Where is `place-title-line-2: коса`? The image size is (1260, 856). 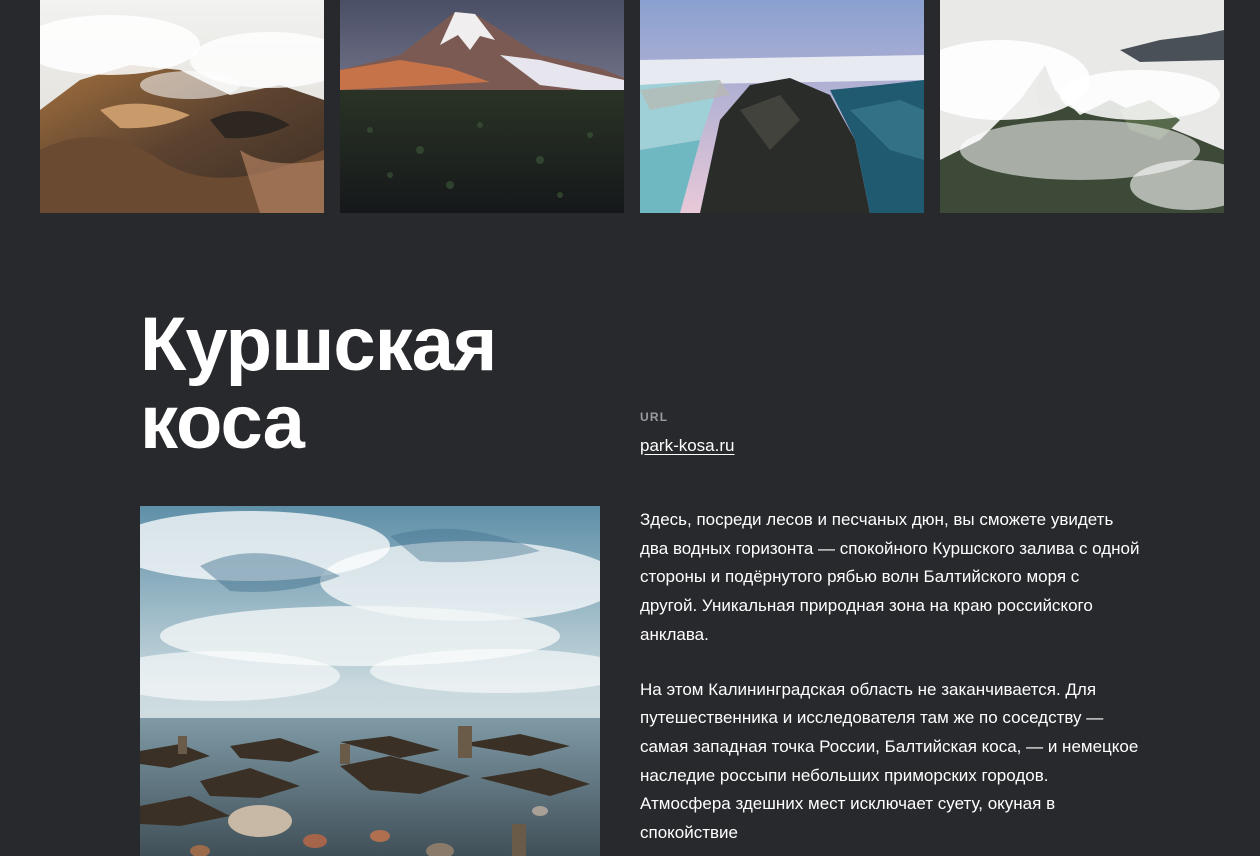 place-title-line-2: коса is located at coordinates (222, 422).